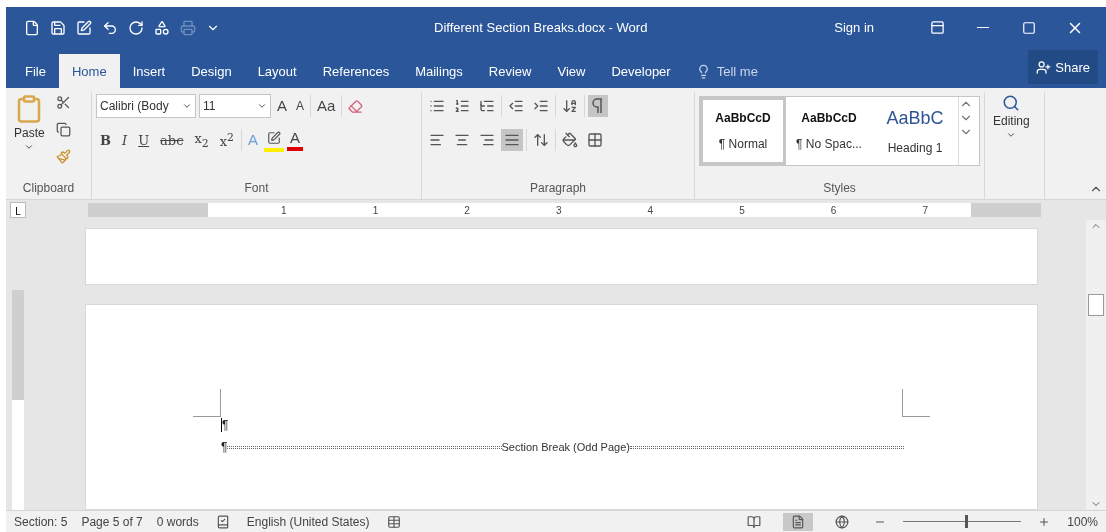  I want to click on group-label: Font, so click(256, 188).